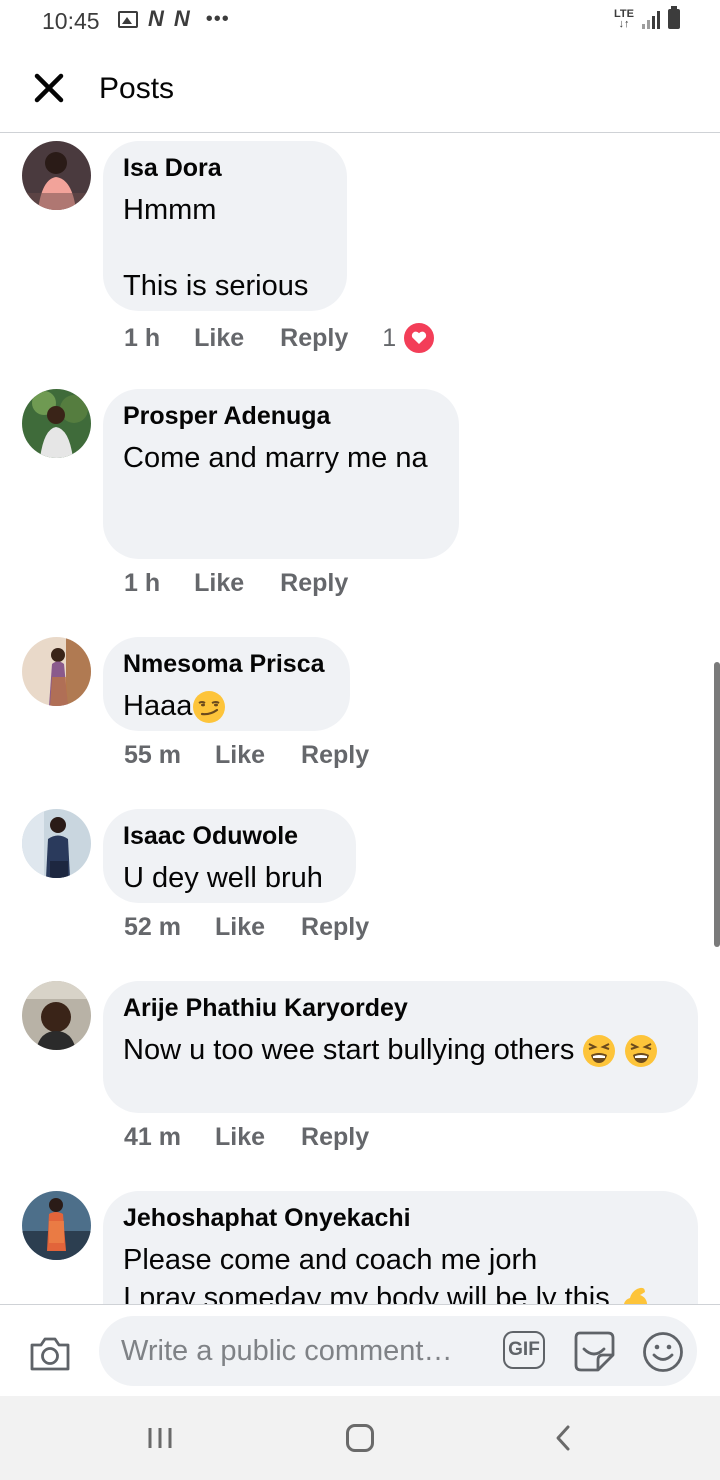 This screenshot has height=1480, width=720. I want to click on comment-actions: 55 m Like Reply, so click(246, 755).